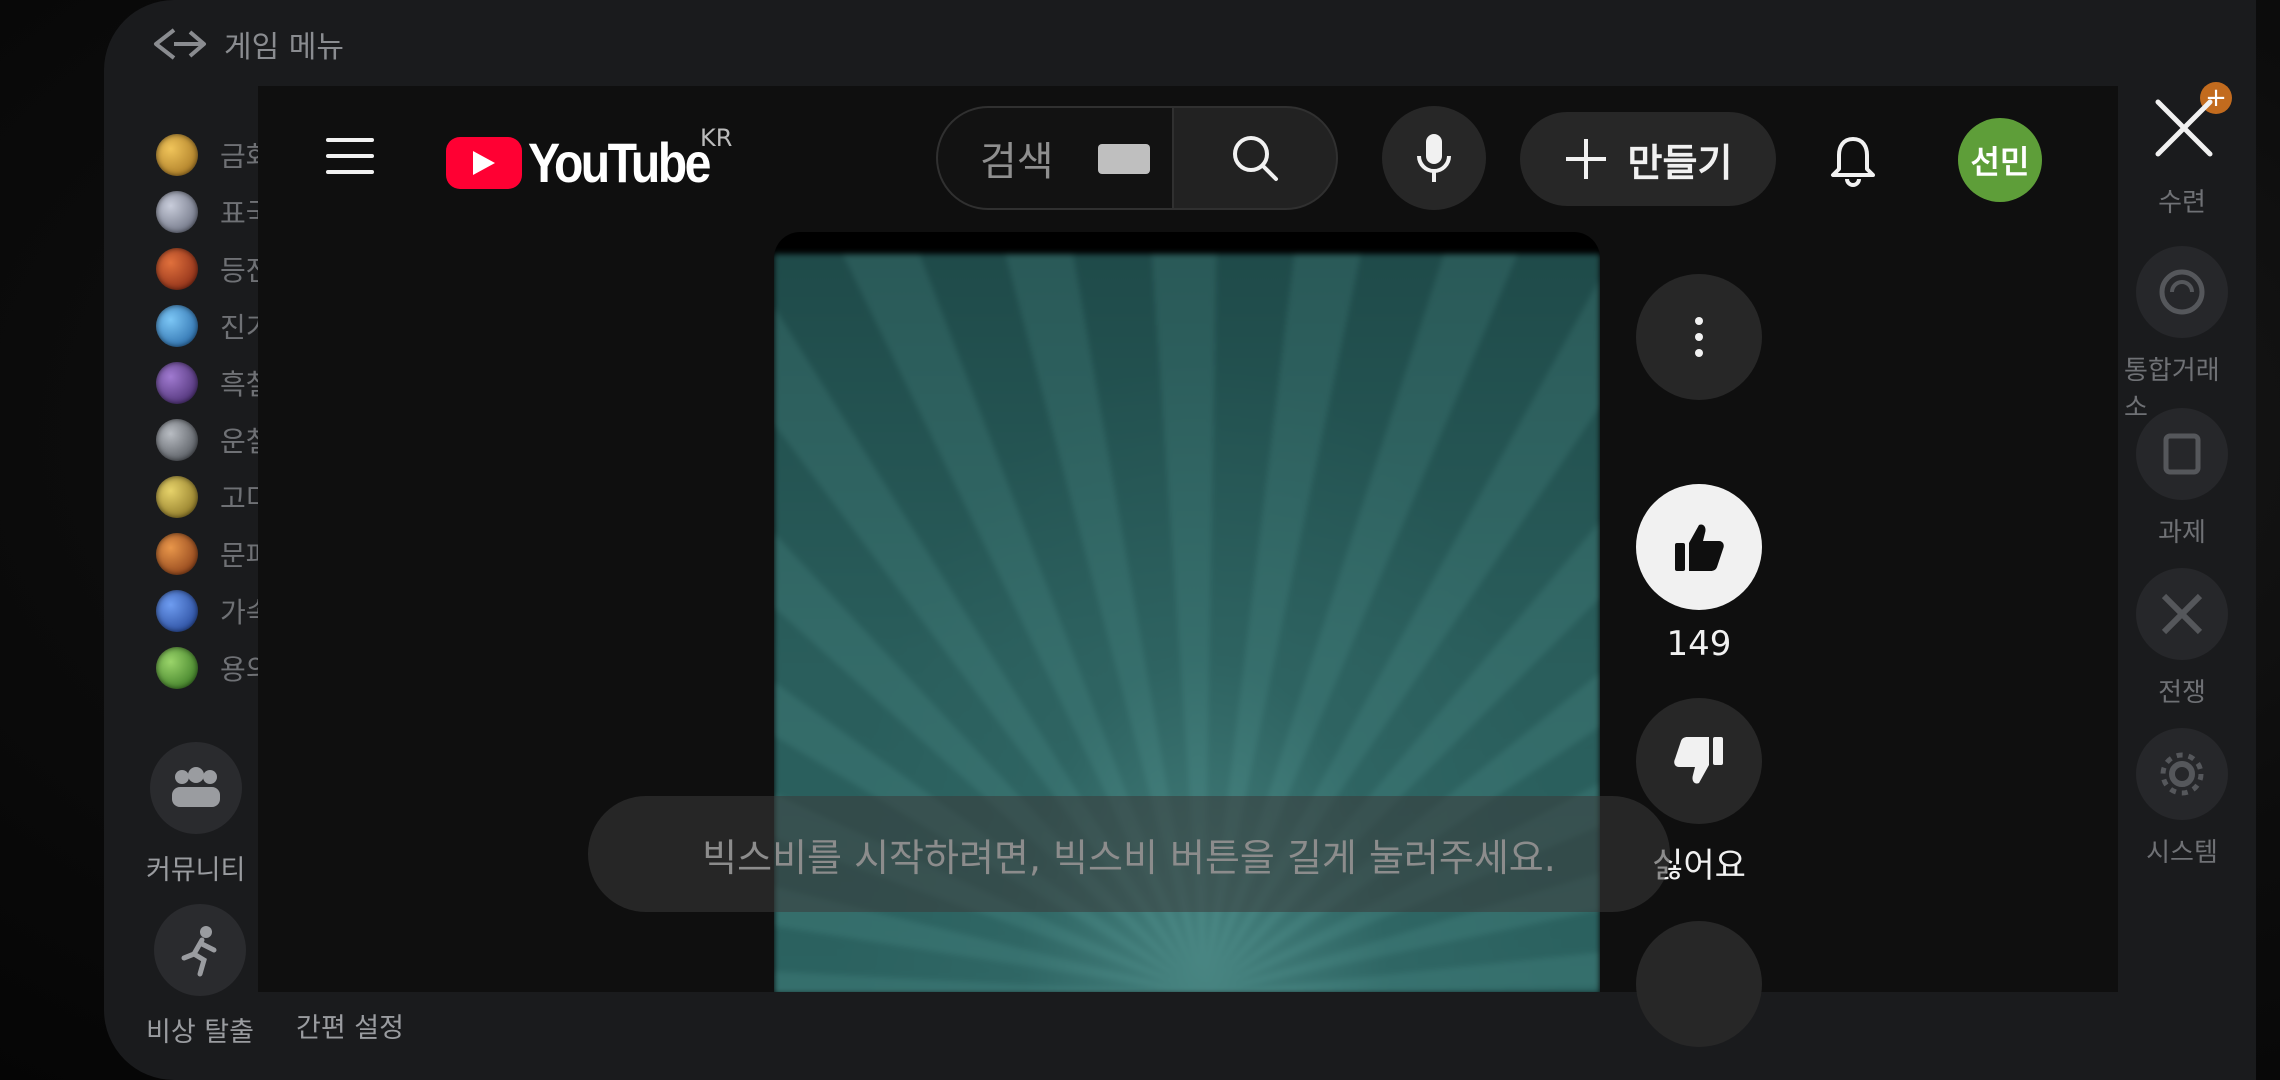 The height and width of the screenshot is (1080, 2280). I want to click on currency-list: 금화 표국 등잔 진기 흑철 운철 고미 문파 가속 용의, so click(214, 411).